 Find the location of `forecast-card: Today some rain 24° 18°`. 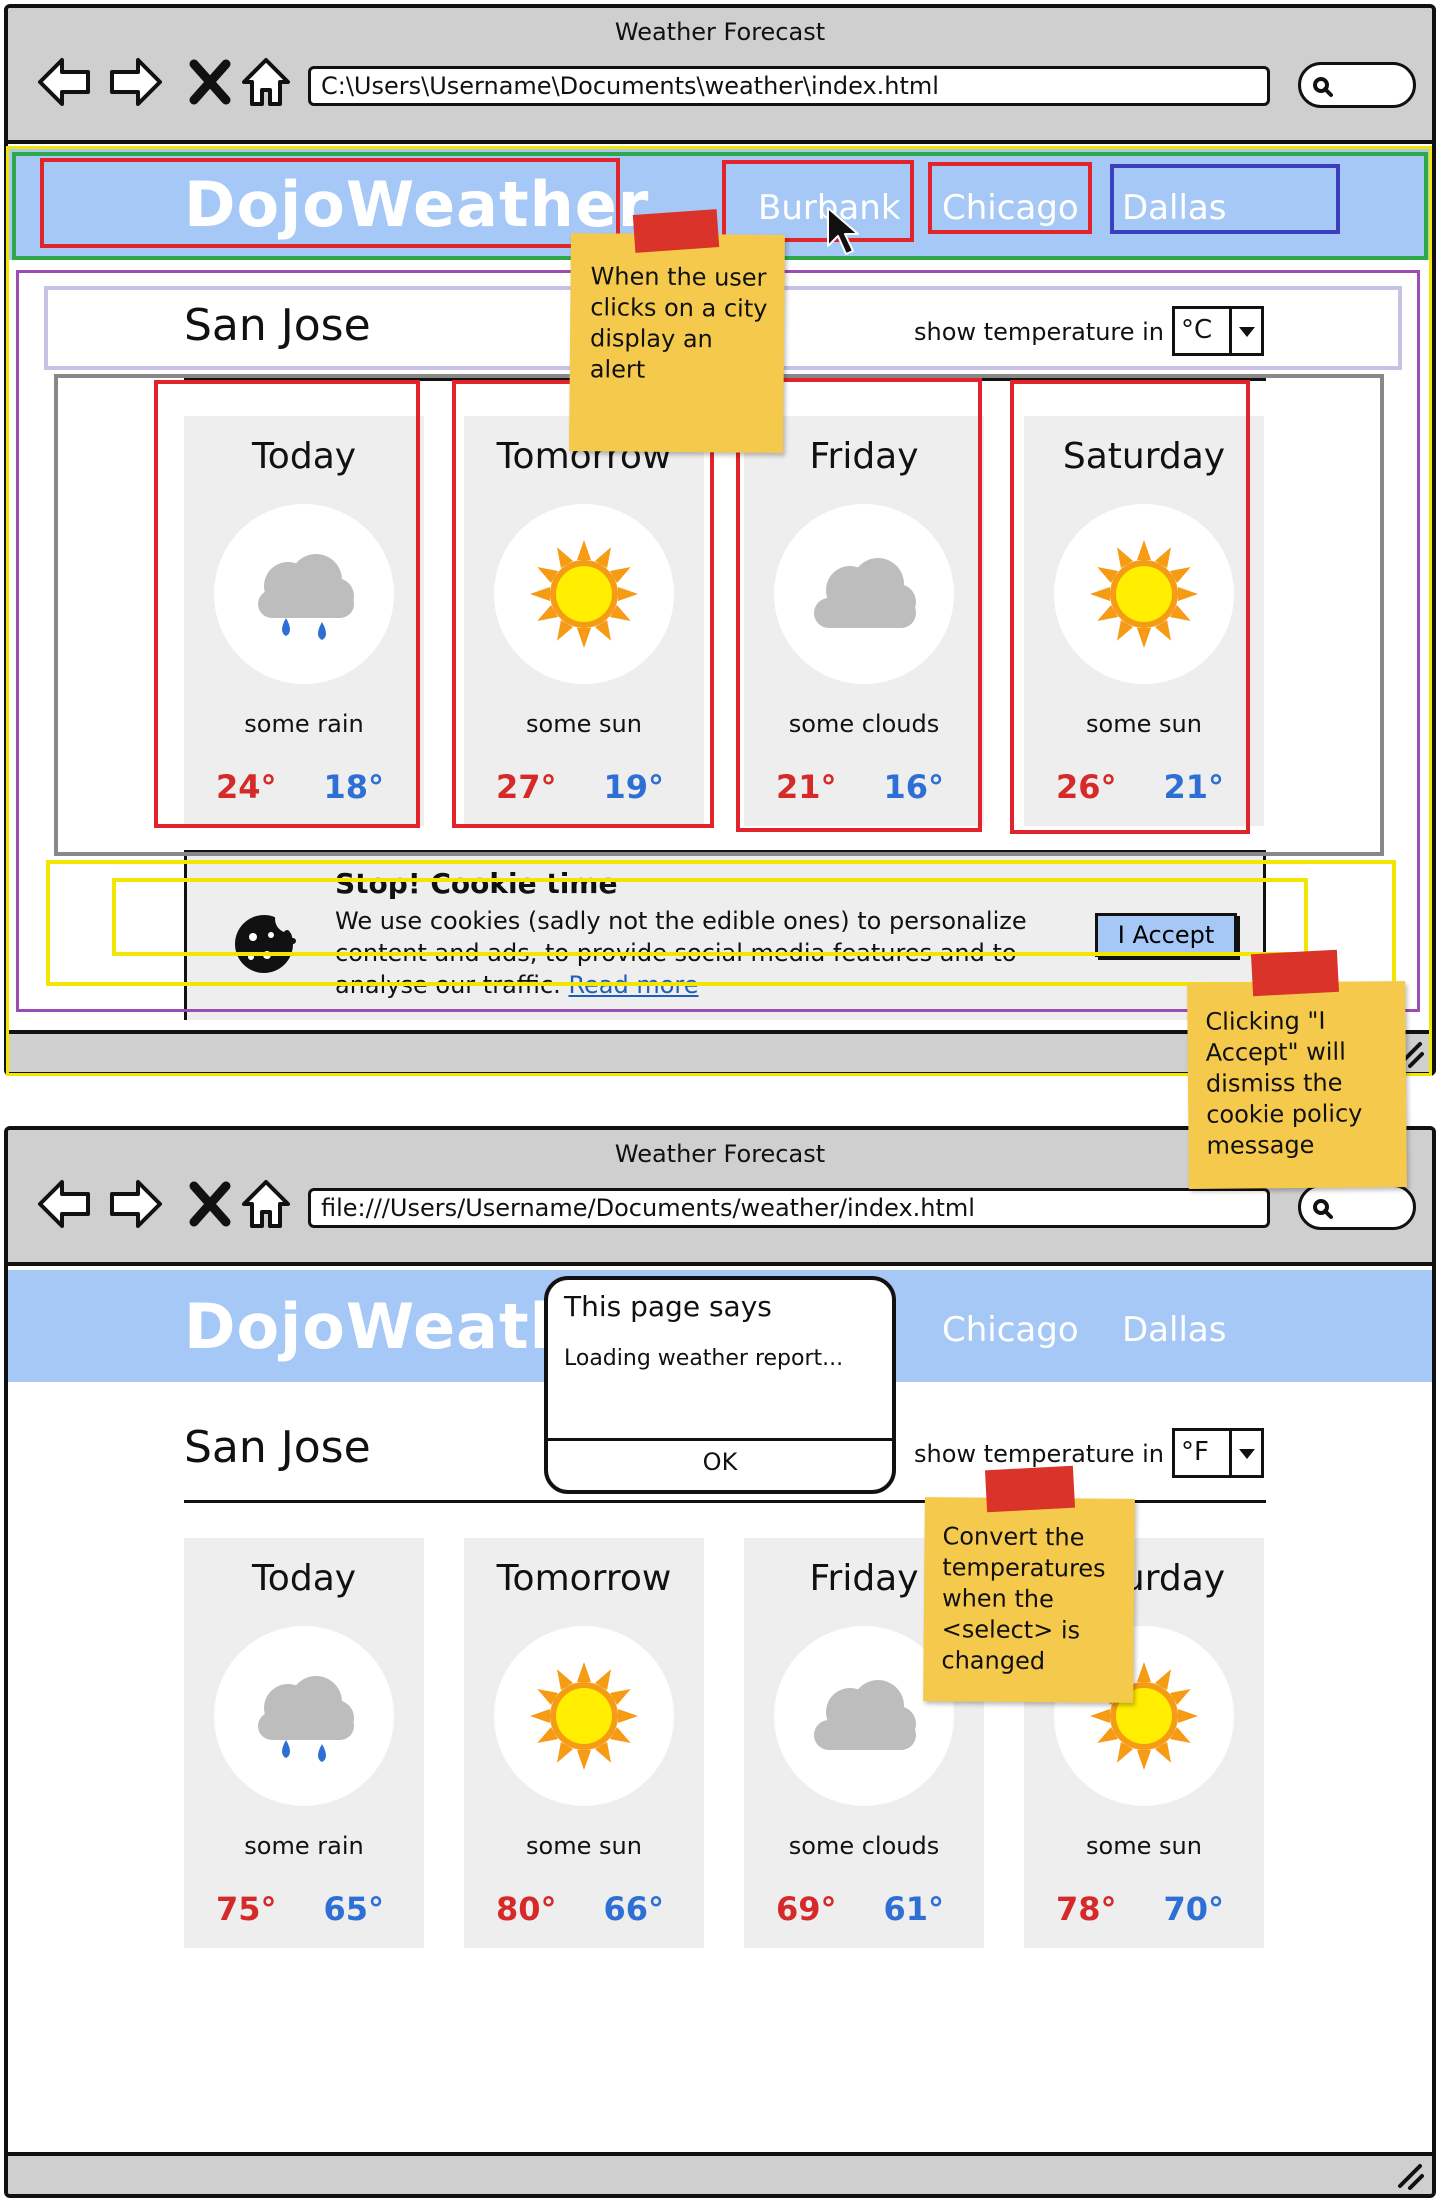

forecast-card: Today some rain 24° 18° is located at coordinates (304, 621).